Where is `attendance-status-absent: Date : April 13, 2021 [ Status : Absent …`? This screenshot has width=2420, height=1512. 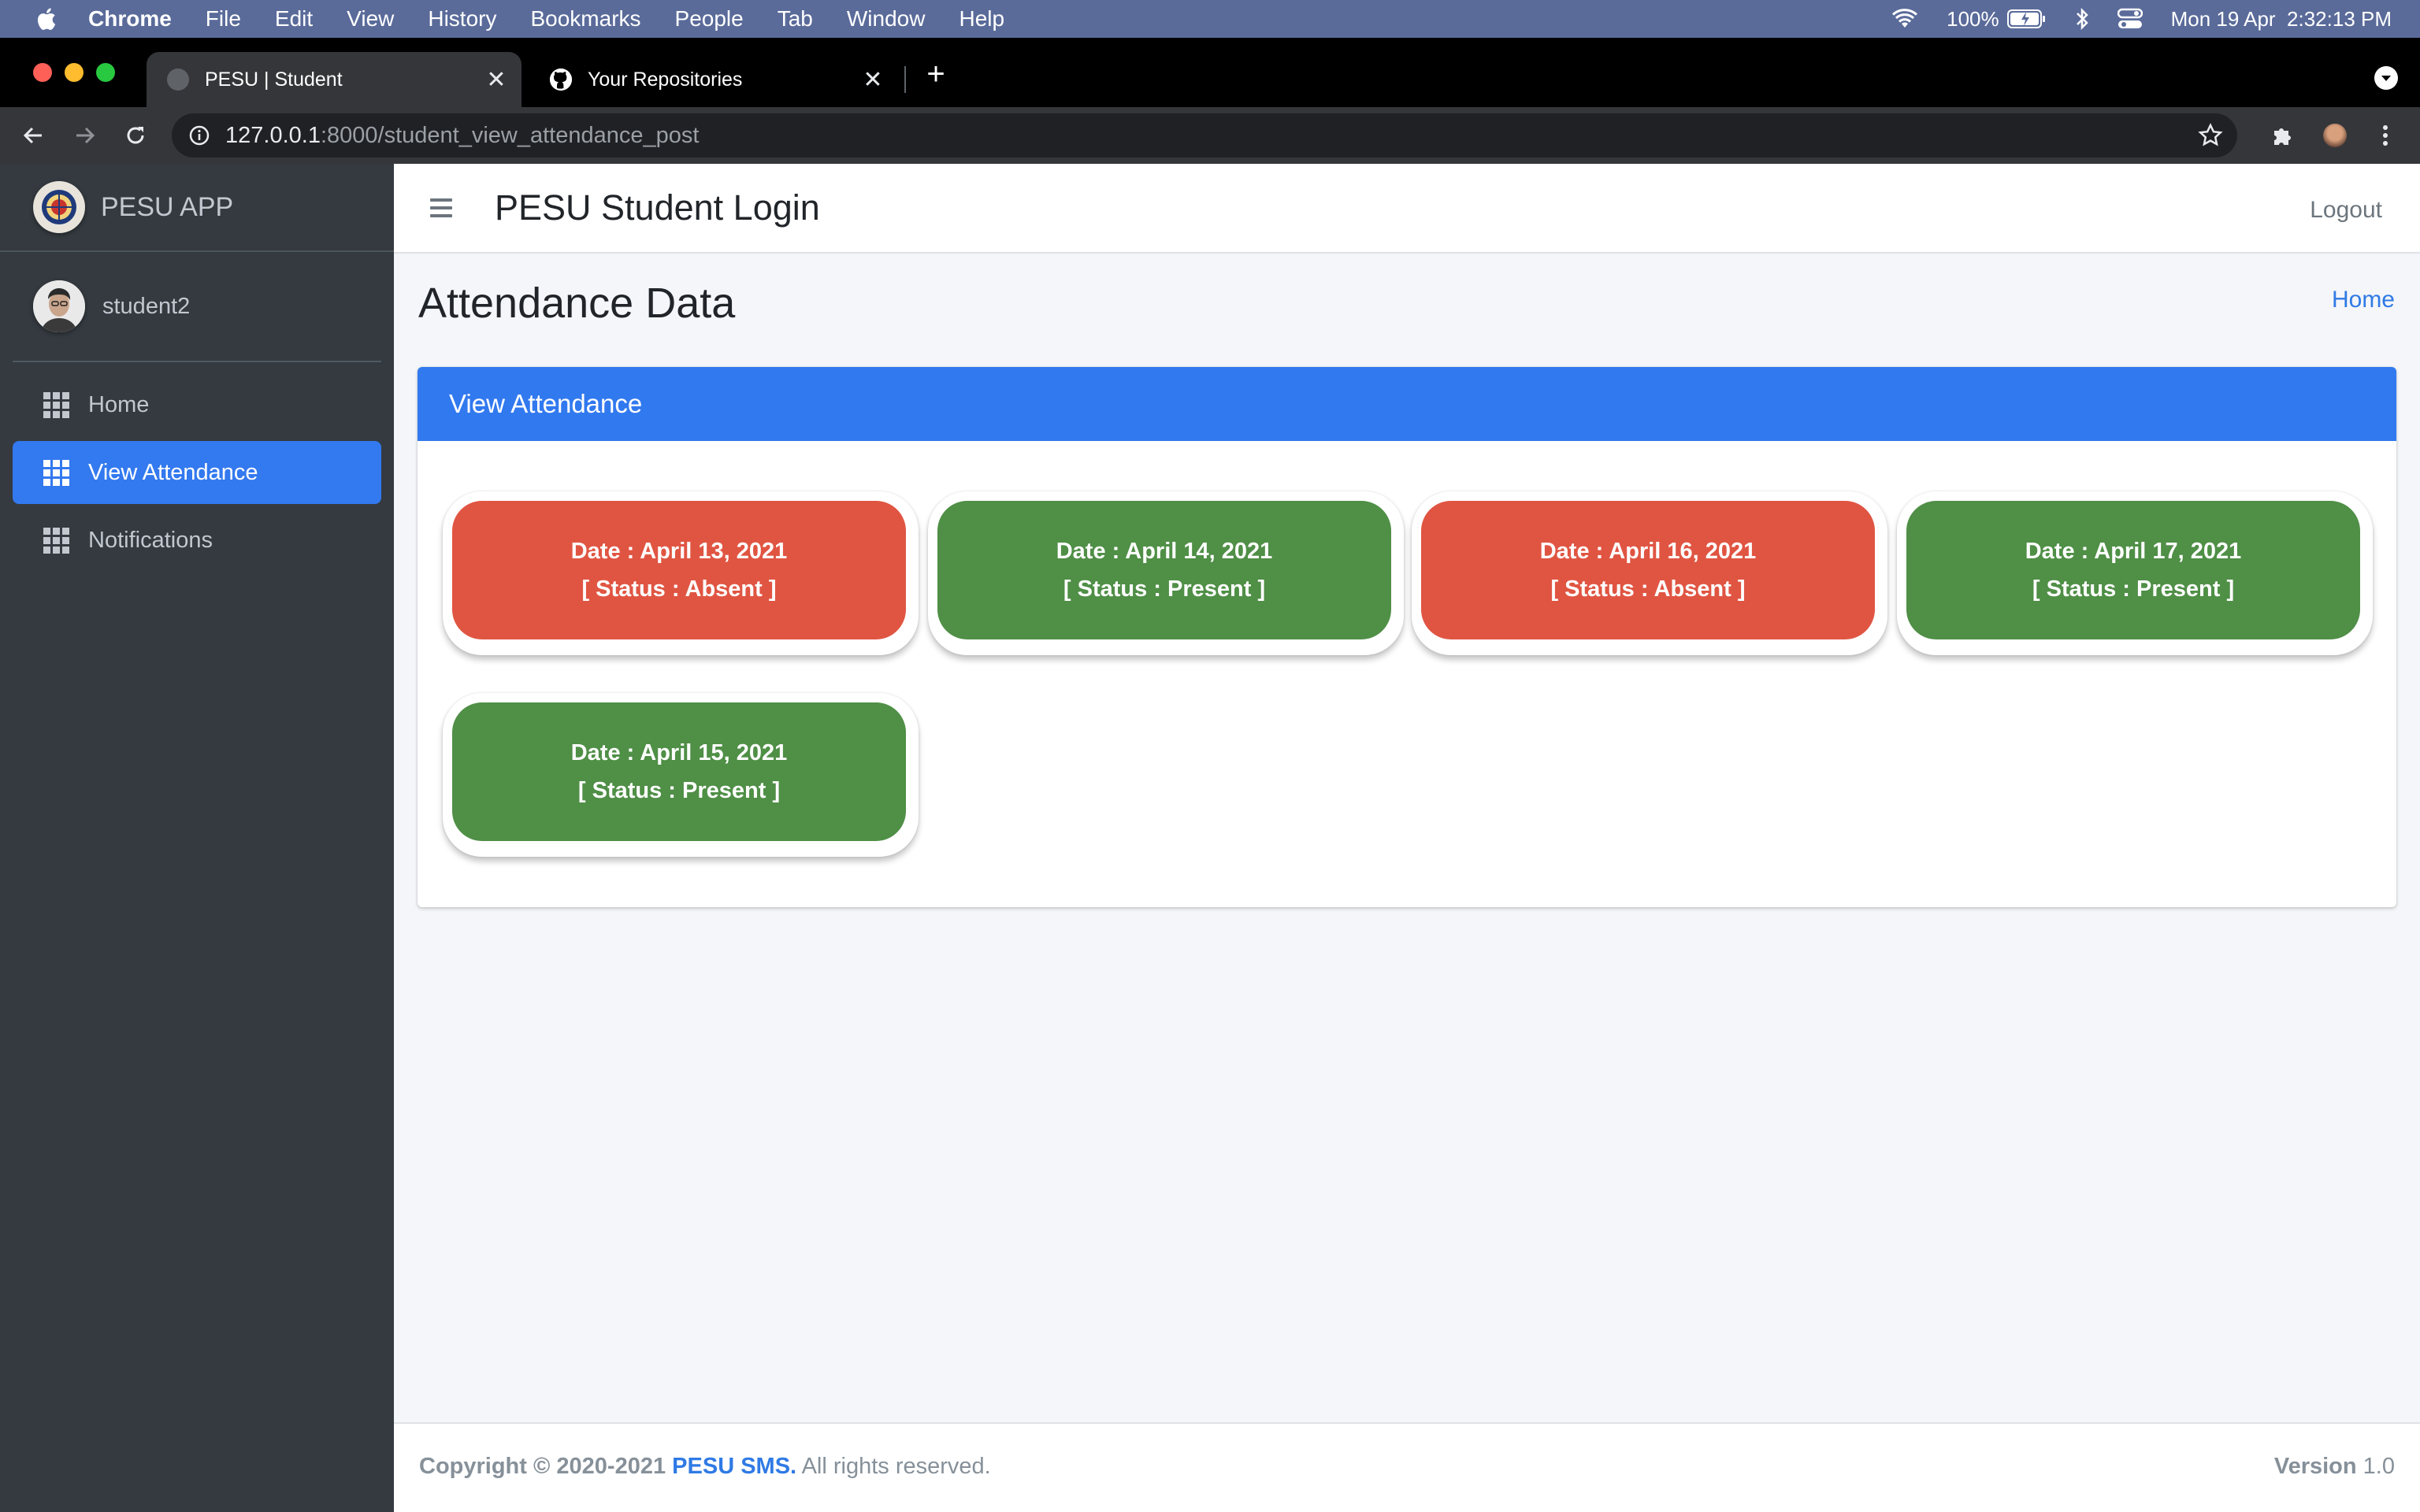
attendance-status-absent: Date : April 13, 2021 [ Status : Absent … is located at coordinates (679, 570).